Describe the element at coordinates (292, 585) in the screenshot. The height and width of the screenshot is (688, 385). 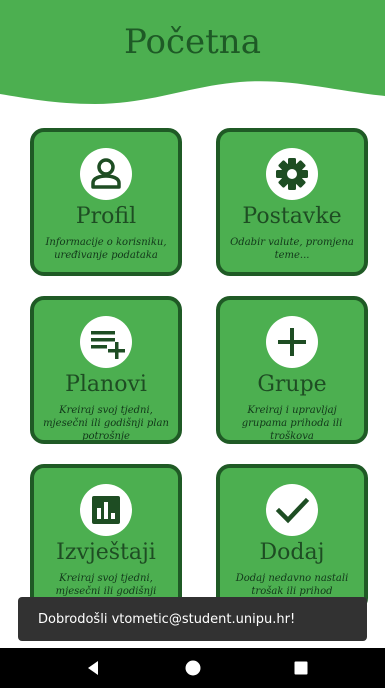
I see `card-description: Dodaj nedavno nastali trošak ili prihod` at that location.